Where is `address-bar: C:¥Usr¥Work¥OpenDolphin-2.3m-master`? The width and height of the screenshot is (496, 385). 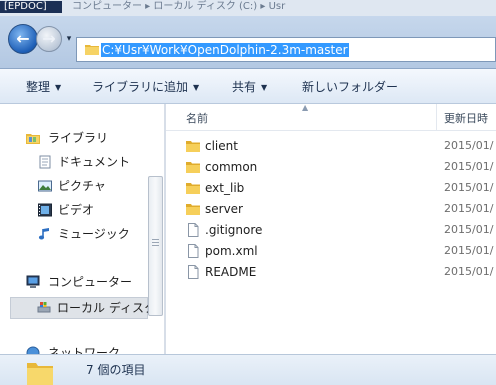 address-bar: C:¥Usr¥Work¥OpenDolphin-2.3m-master is located at coordinates (286, 49).